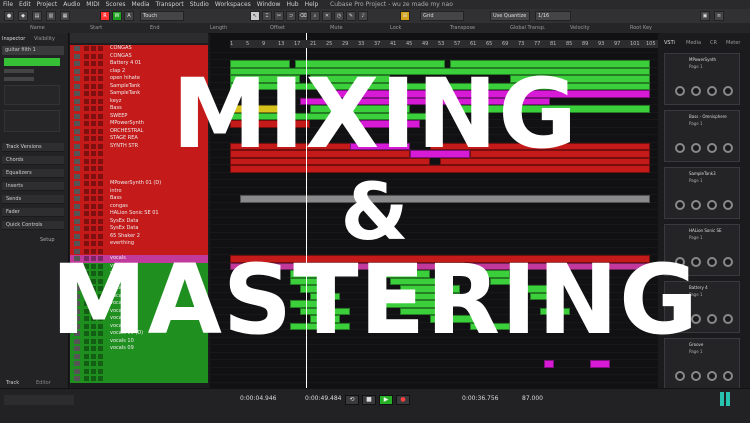  Describe the element at coordinates (105, 16) in the screenshot. I see `read-automation-button: R` at that location.